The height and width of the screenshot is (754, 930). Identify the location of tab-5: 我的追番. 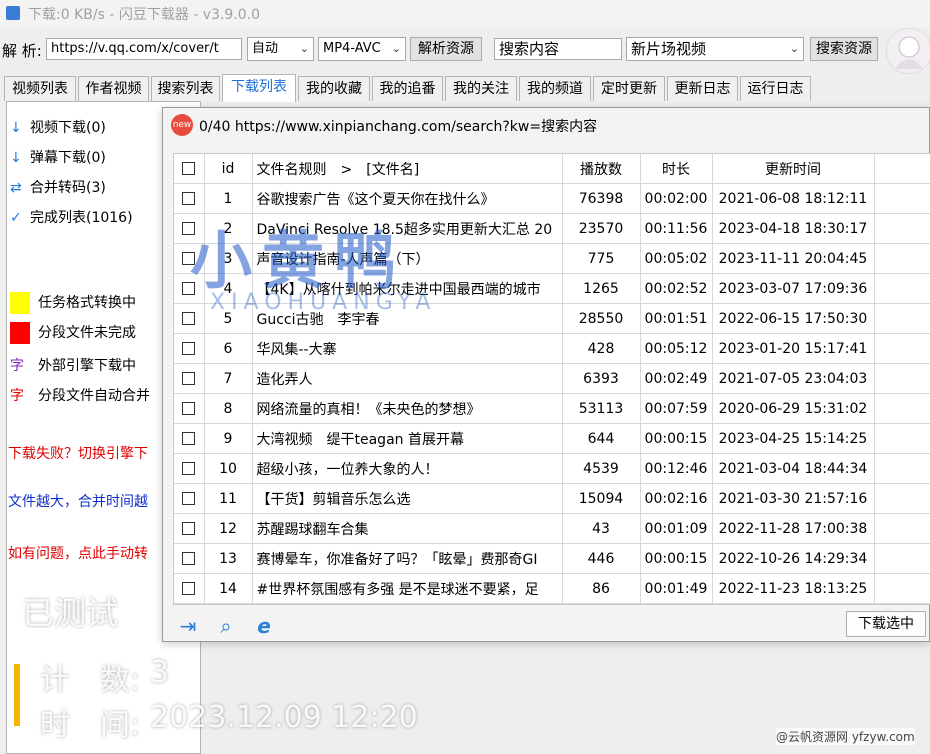
(407, 88).